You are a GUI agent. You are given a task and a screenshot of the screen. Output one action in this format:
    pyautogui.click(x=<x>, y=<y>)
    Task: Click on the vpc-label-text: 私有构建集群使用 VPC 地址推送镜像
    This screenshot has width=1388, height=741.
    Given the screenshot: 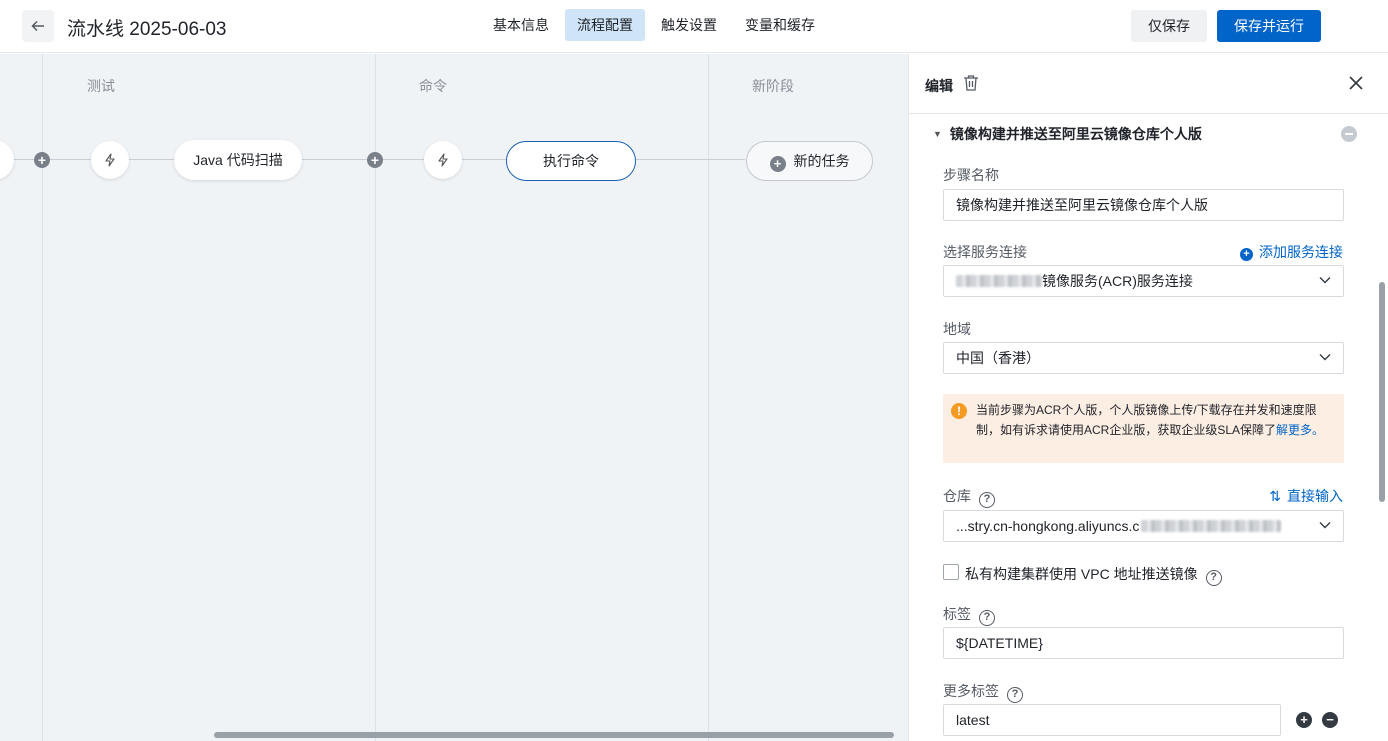 What is the action you would take?
    pyautogui.click(x=1081, y=574)
    